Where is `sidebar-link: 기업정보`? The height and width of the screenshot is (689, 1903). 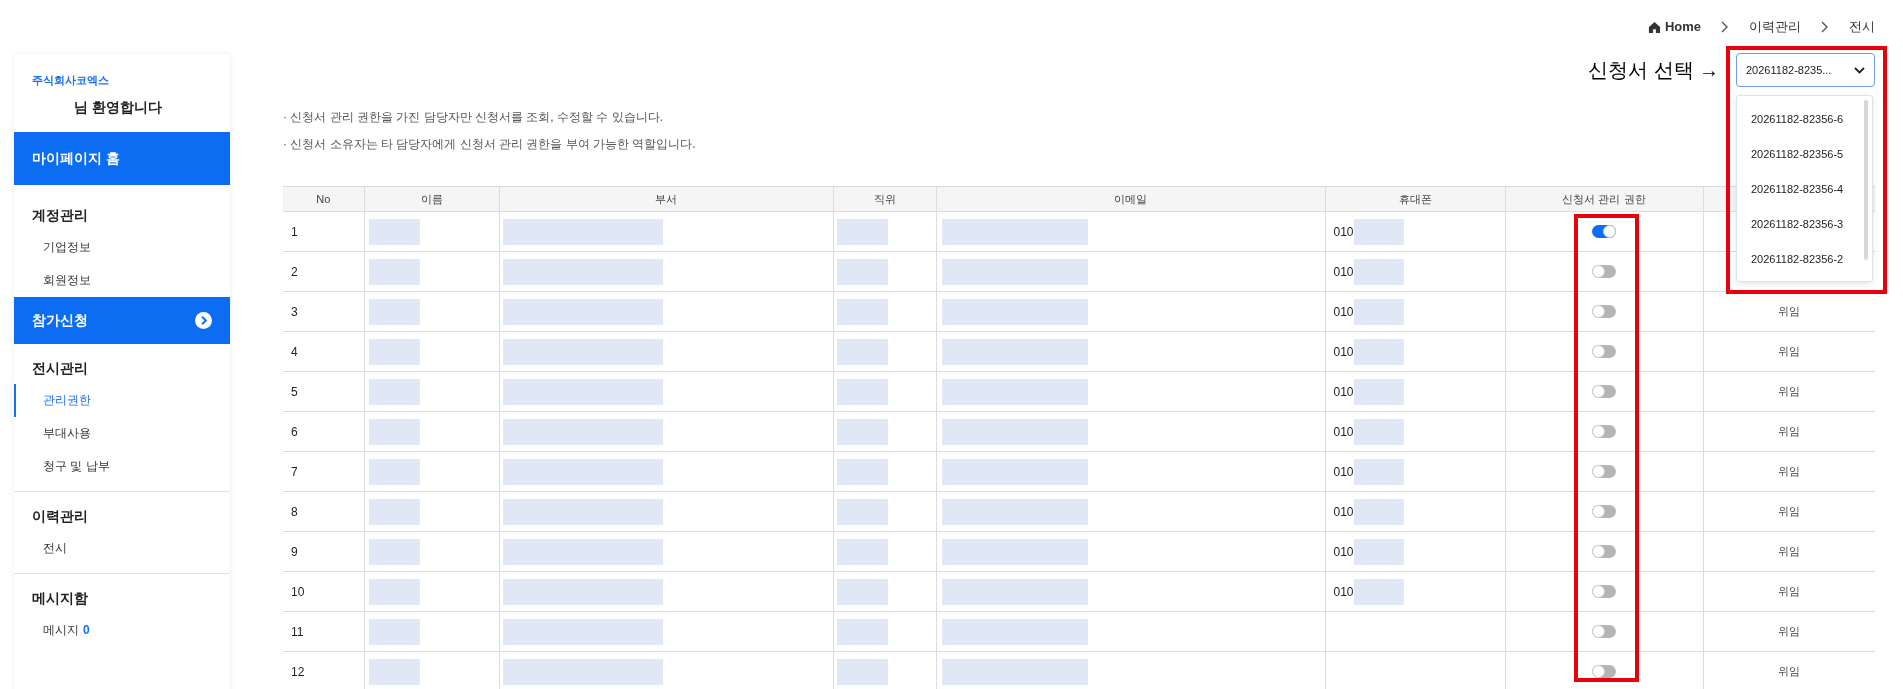
sidebar-link: 기업정보 is located at coordinates (122, 247).